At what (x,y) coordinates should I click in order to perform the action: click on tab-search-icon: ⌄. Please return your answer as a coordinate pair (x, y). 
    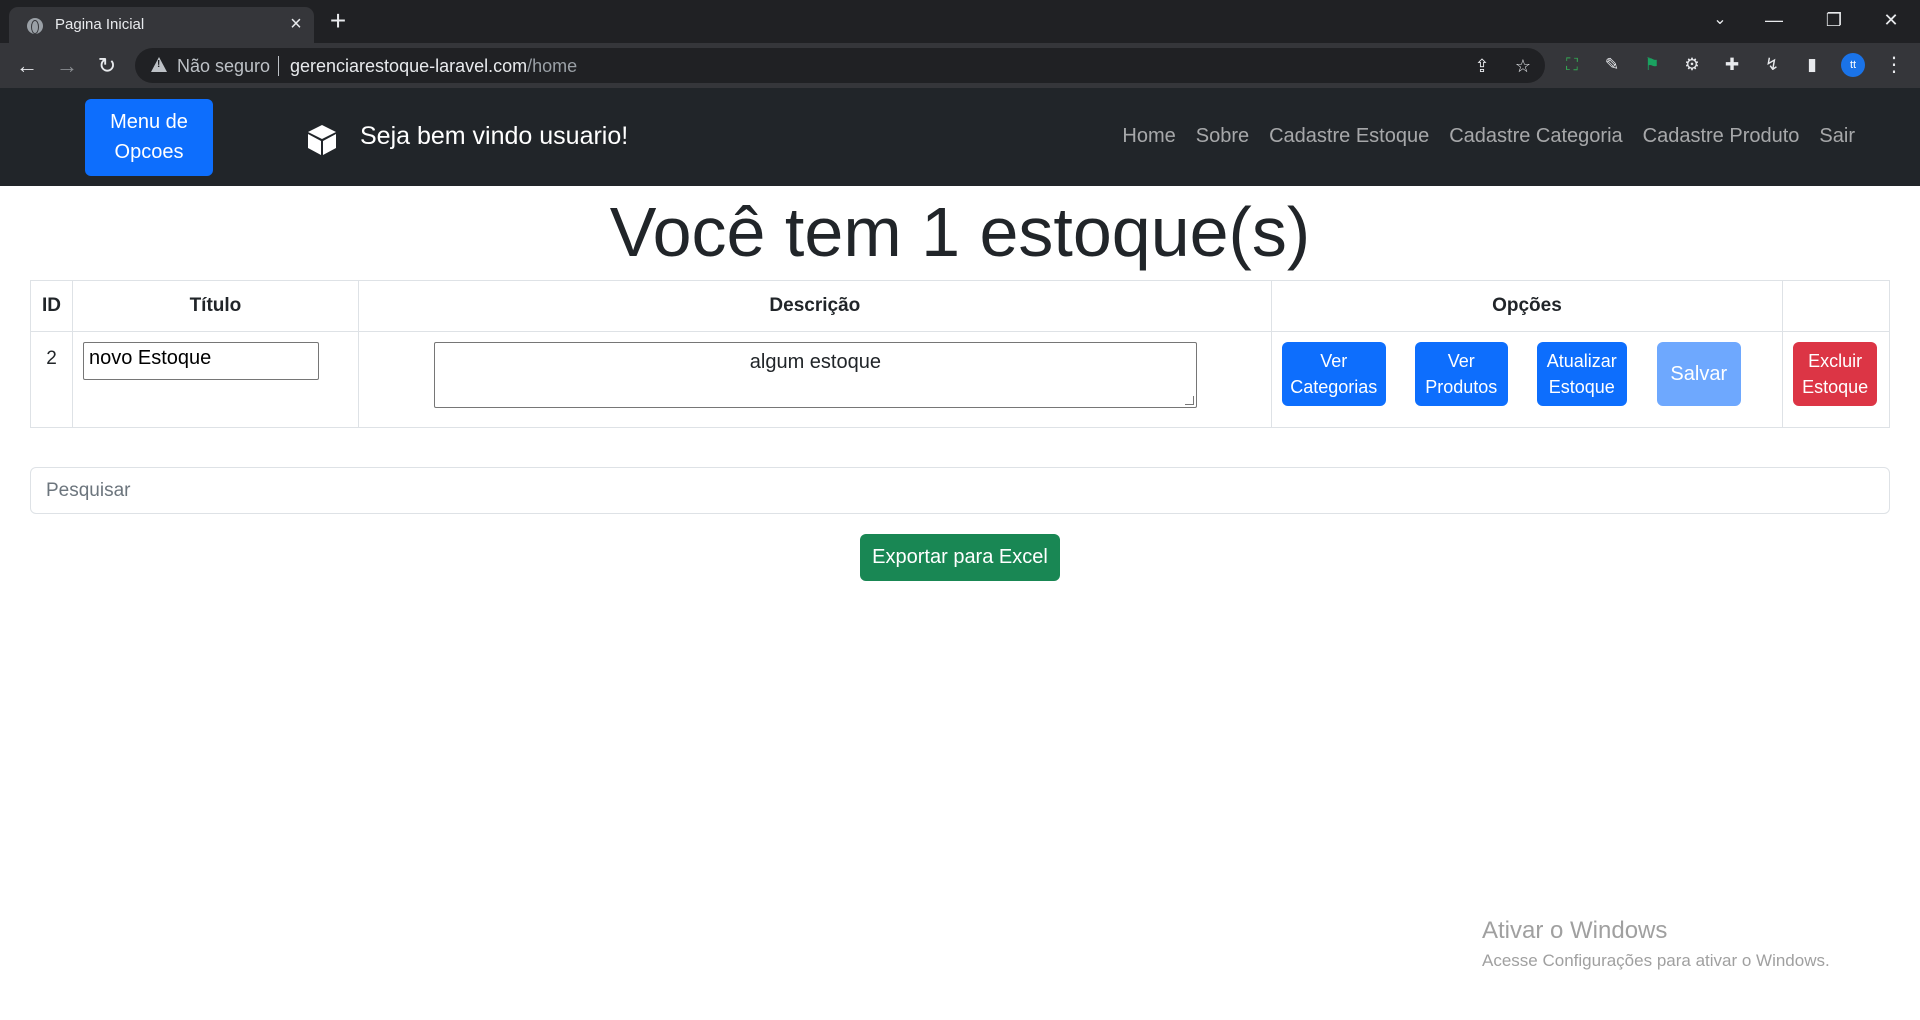
    Looking at the image, I should click on (1720, 20).